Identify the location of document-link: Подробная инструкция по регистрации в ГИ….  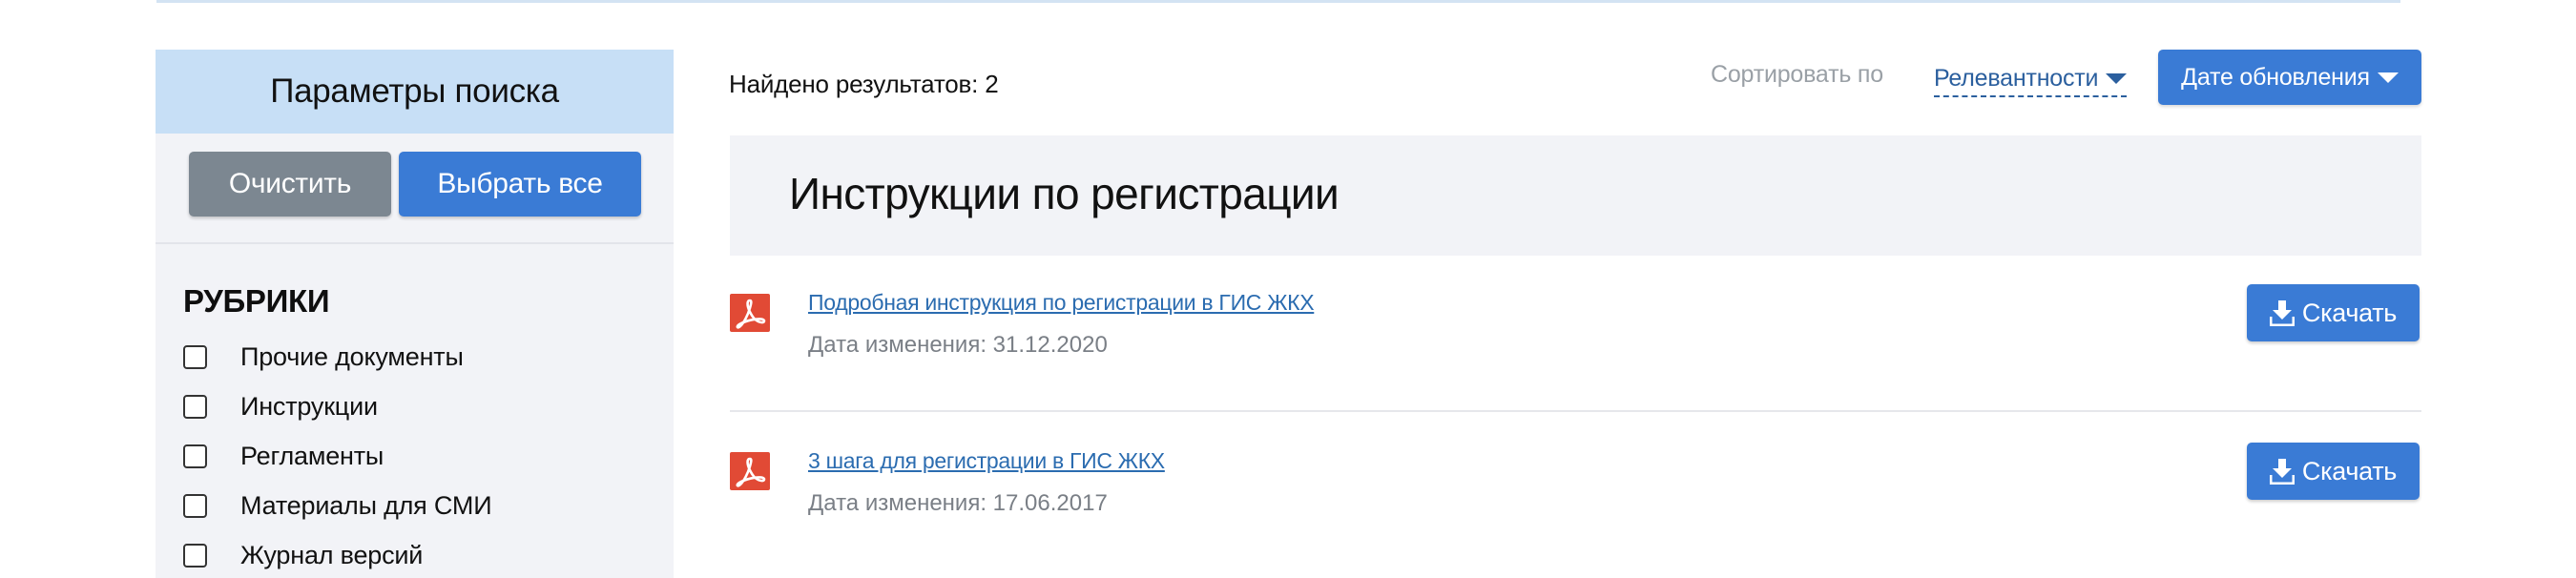
(1061, 303).